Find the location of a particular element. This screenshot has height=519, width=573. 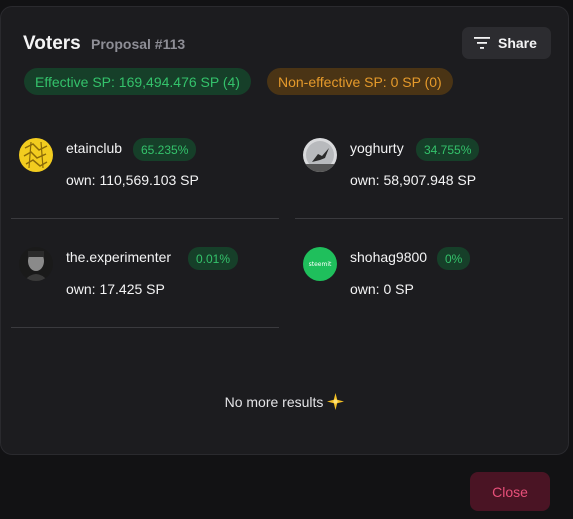

vote-percent-badge: 65.235% is located at coordinates (165, 149).